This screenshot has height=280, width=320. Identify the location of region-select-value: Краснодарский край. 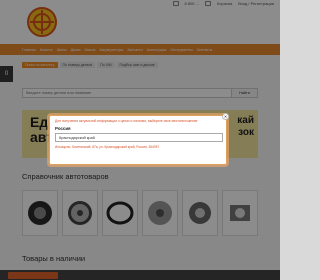
(77, 137).